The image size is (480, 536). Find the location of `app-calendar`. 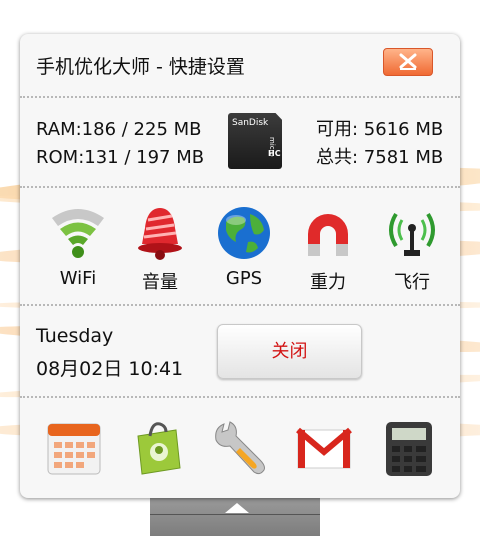

app-calendar is located at coordinates (74, 448).